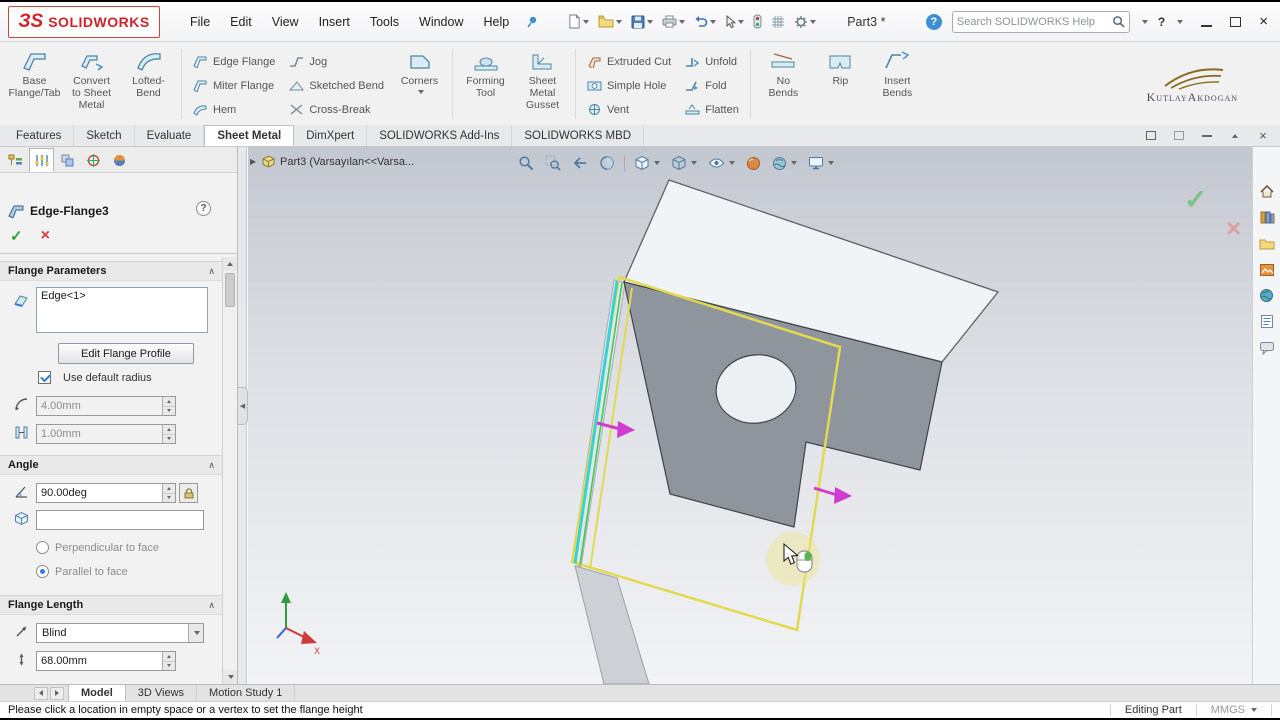 This screenshot has width=1280, height=720. I want to click on panel-minimize-icon, so click(1207, 136).